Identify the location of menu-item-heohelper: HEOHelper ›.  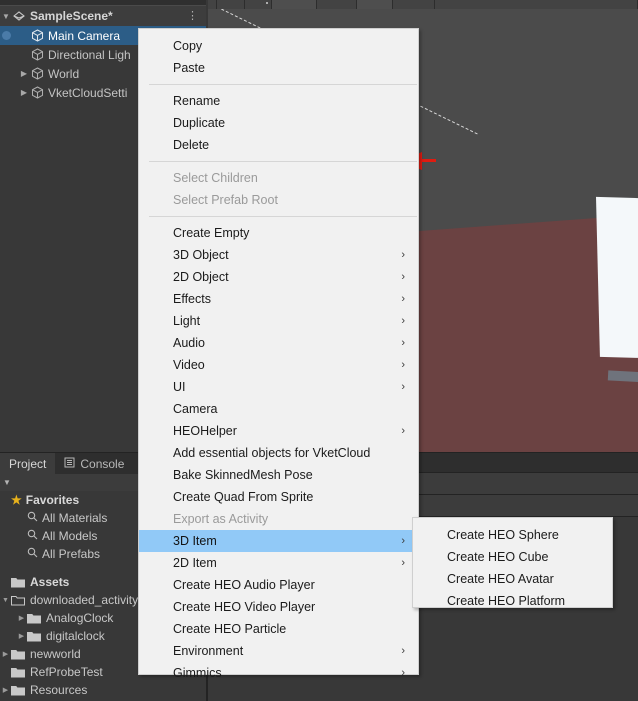
(278, 431).